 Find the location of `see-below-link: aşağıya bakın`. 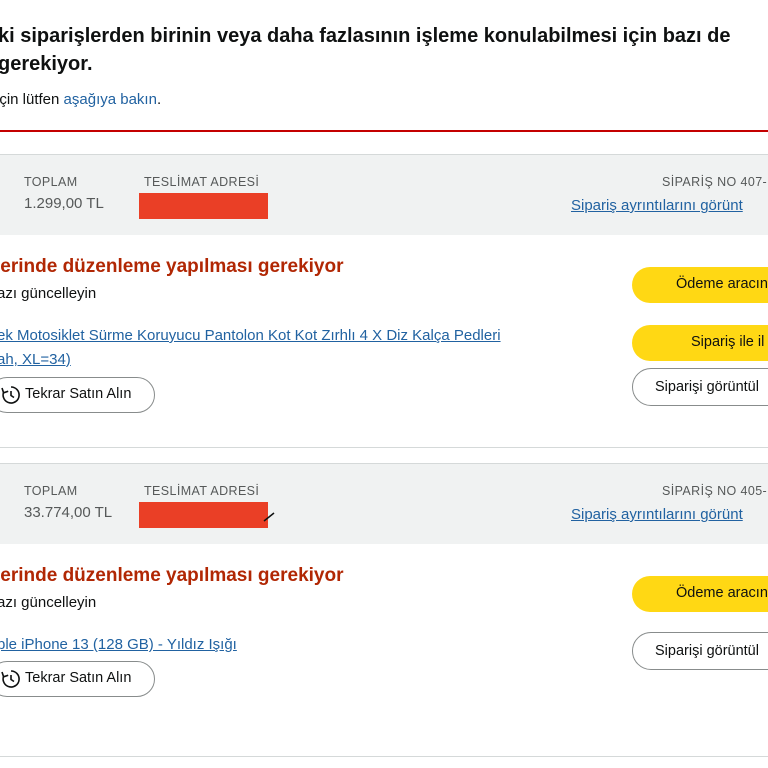

see-below-link: aşağıya bakın is located at coordinates (110, 99).